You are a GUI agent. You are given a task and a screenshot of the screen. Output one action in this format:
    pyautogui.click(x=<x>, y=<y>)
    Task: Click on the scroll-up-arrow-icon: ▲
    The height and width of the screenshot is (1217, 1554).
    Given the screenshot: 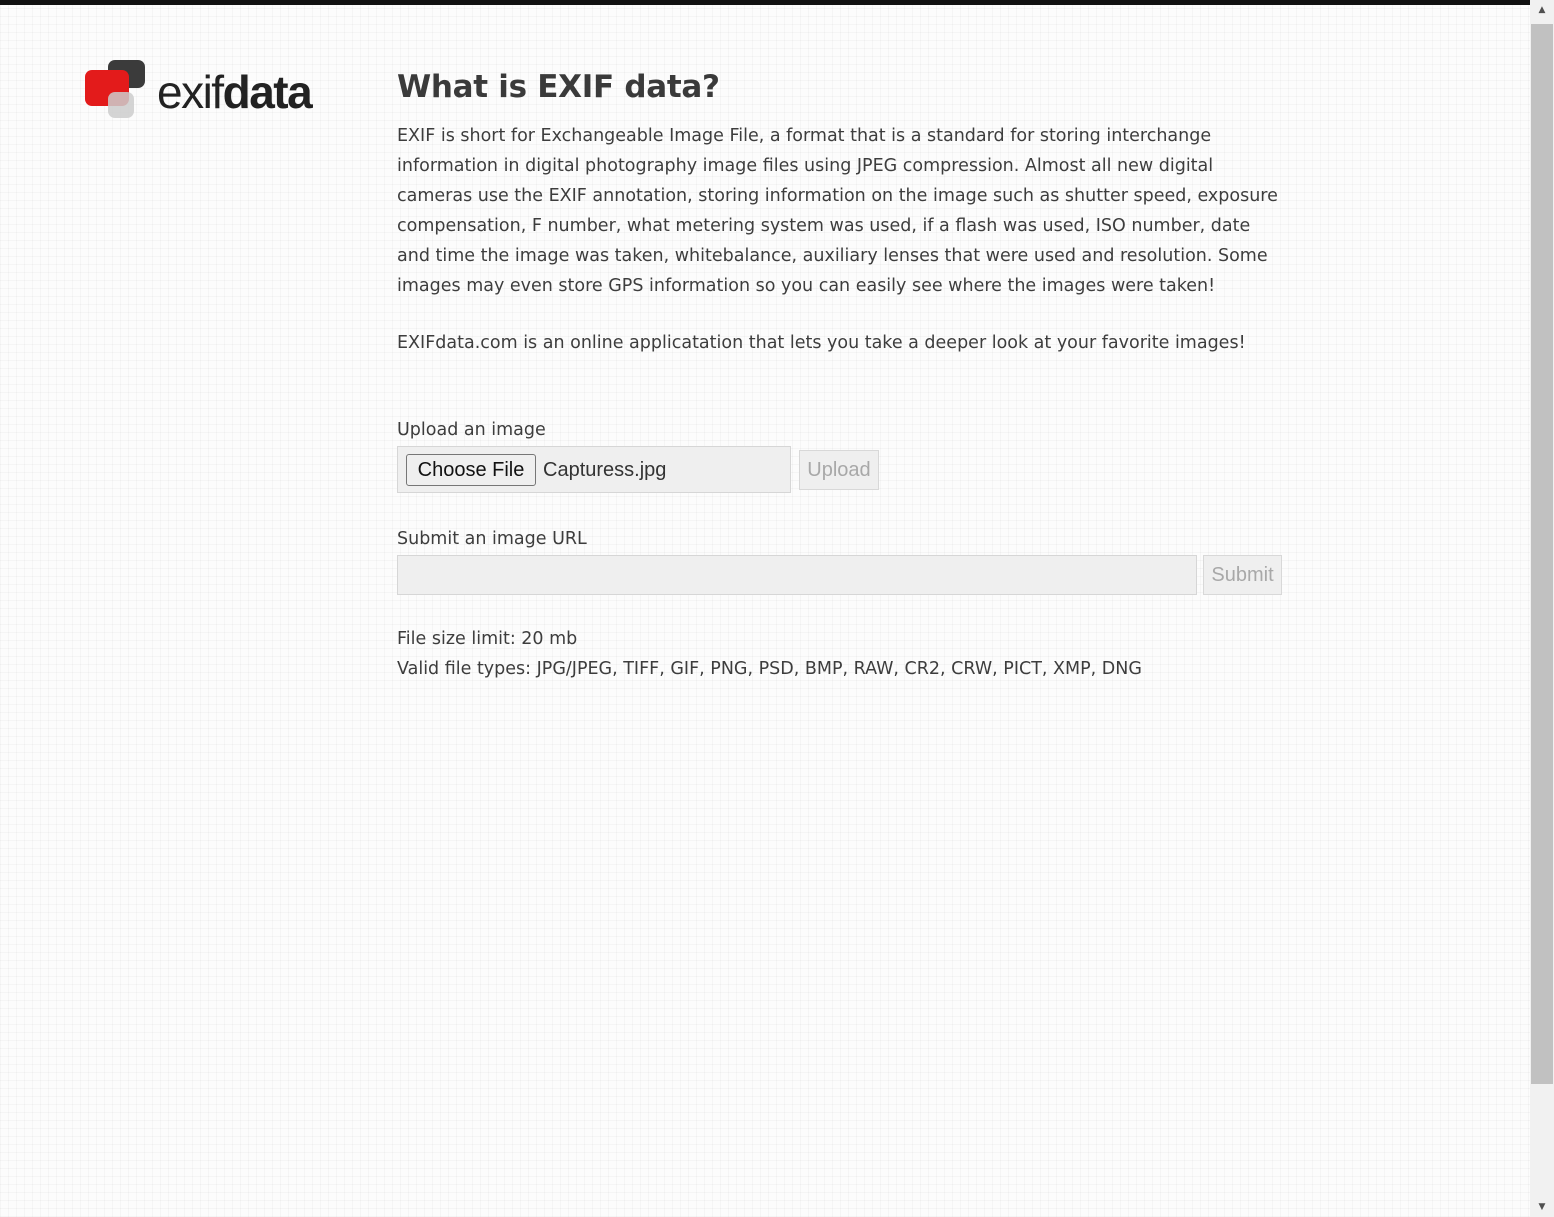 What is the action you would take?
    pyautogui.click(x=1542, y=10)
    